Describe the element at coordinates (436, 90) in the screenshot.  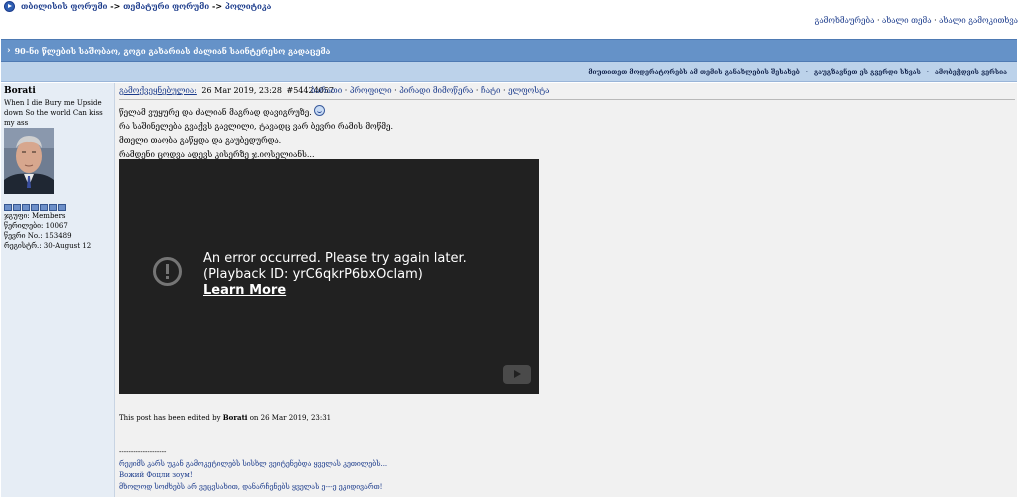
I see `private-message-link: პირადი მიმოწერა` at that location.